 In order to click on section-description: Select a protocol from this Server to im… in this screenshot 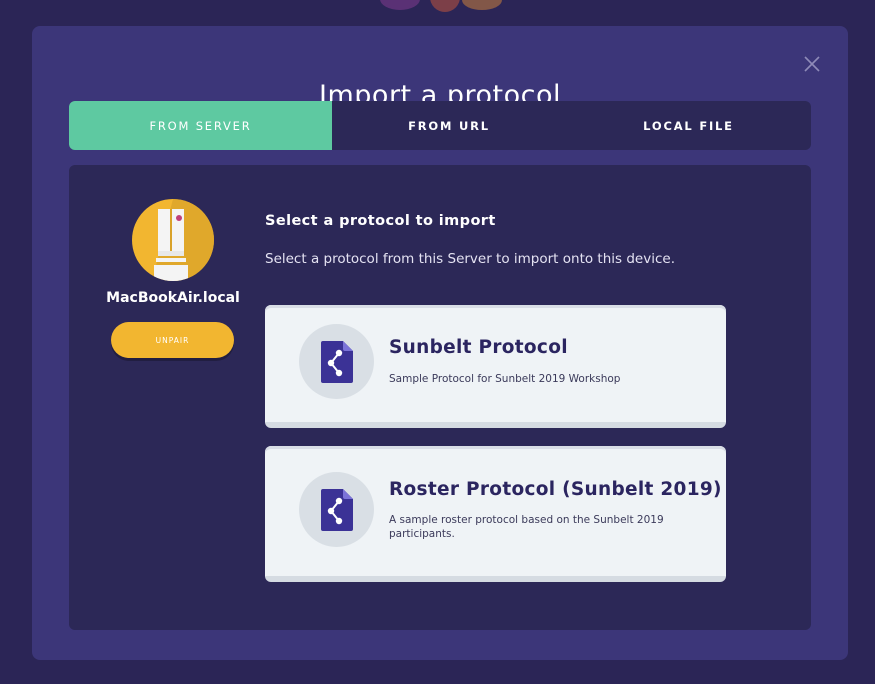, I will do `click(470, 259)`.